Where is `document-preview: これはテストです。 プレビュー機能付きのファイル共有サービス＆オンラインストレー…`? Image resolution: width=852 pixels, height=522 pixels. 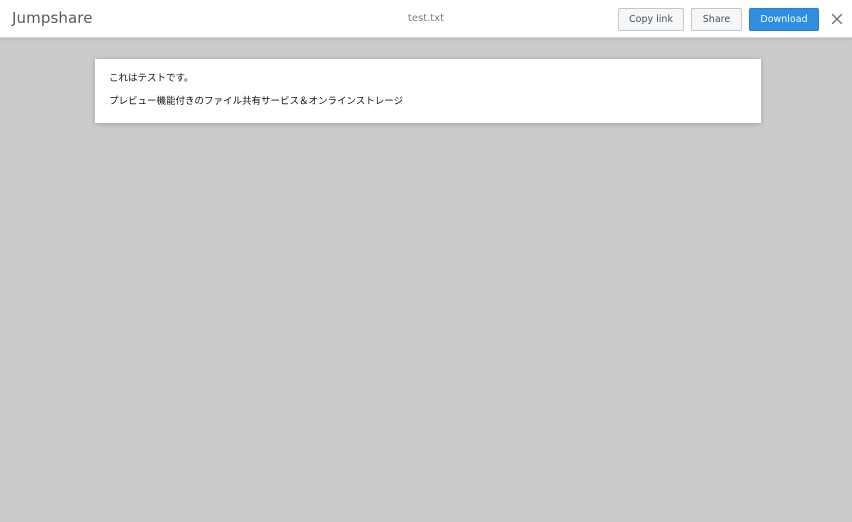 document-preview: これはテストです。 プレビュー機能付きのファイル共有サービス＆オンラインストレー… is located at coordinates (428, 91).